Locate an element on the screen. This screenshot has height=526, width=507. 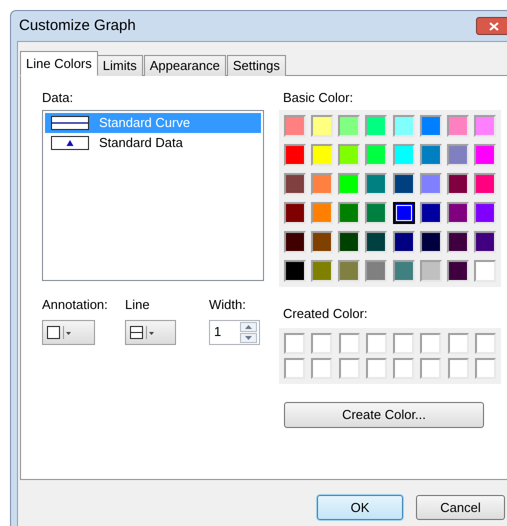
annotation-dropdown is located at coordinates (68, 332).